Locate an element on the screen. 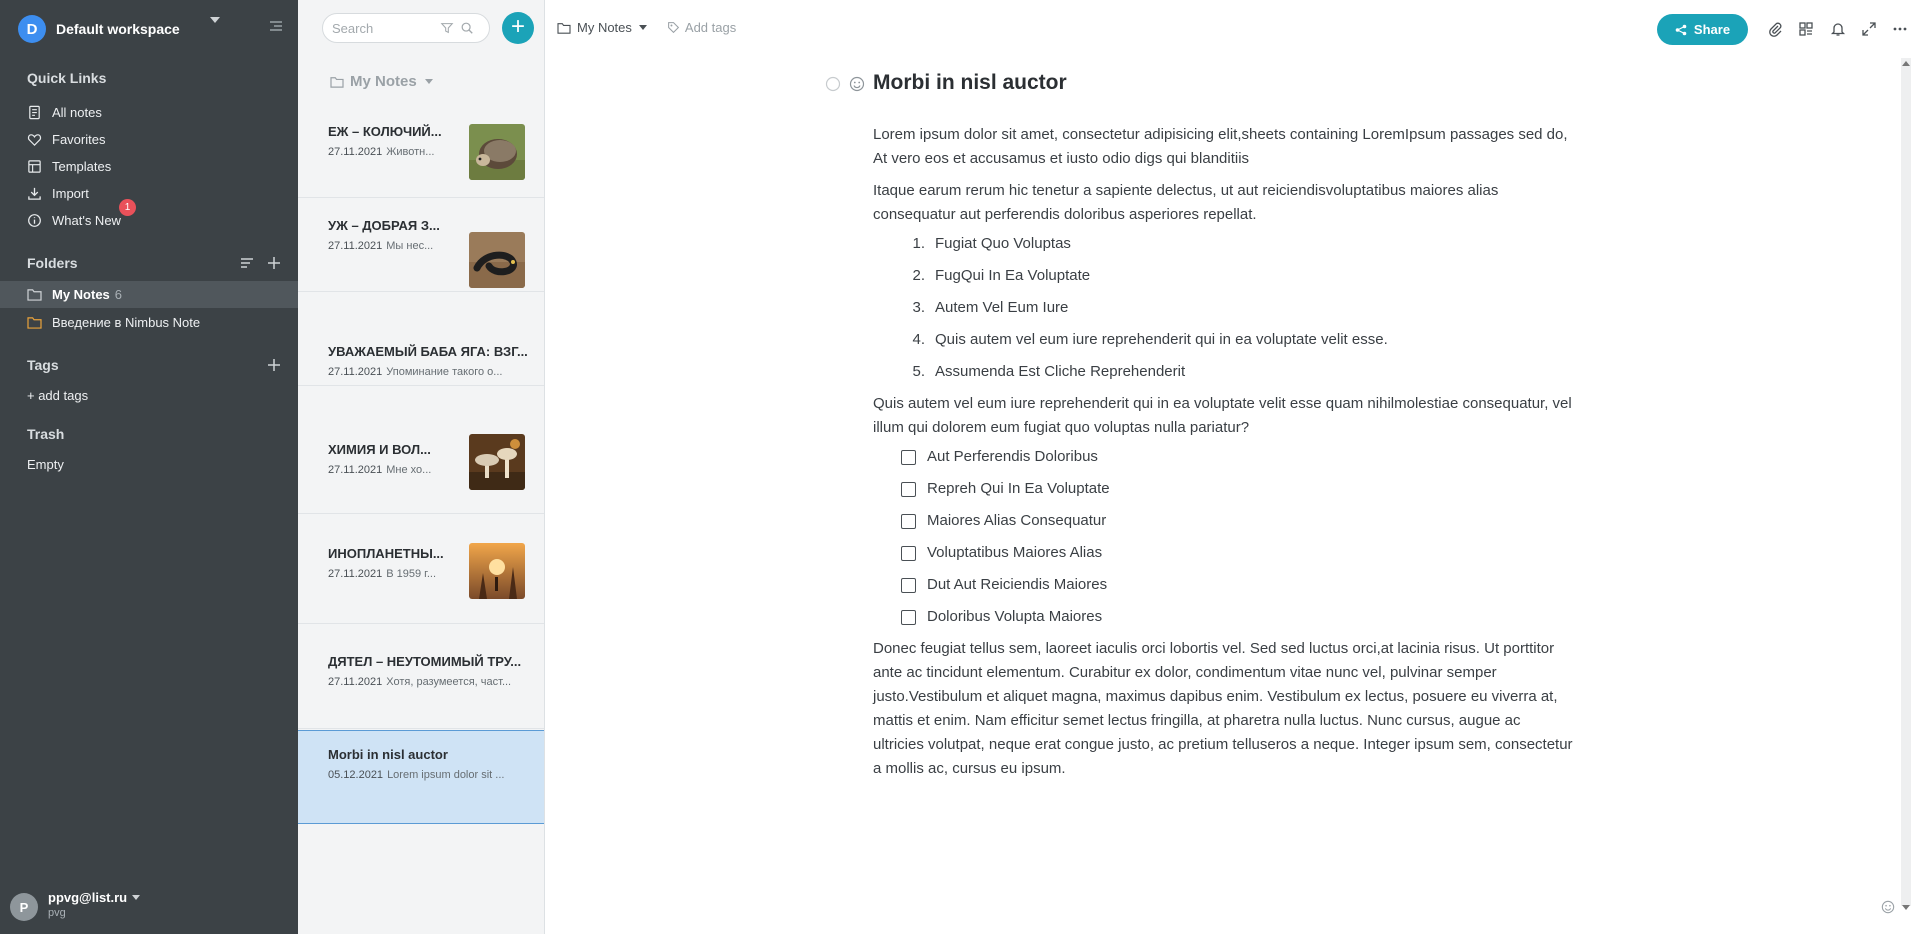  avatar: P is located at coordinates (24, 907).